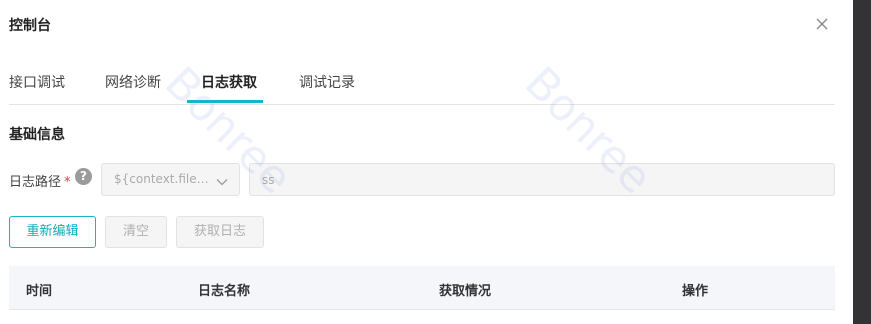  I want to click on clear-button: 清空, so click(136, 232).